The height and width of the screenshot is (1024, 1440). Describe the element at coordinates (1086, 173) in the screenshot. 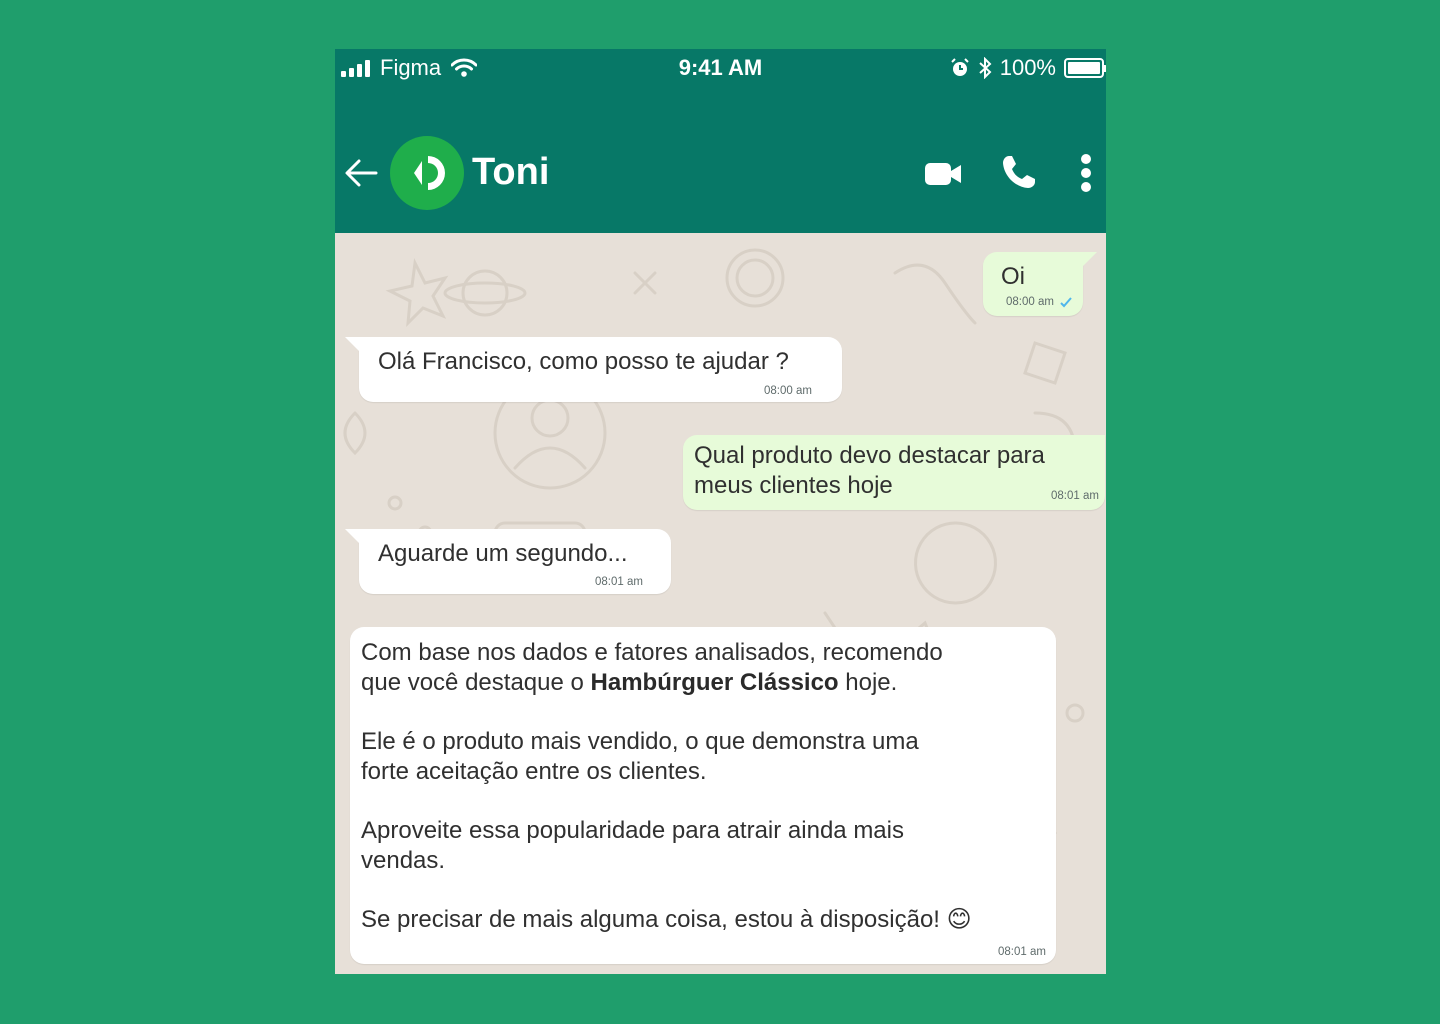

I see `more-vertical-icon` at that location.